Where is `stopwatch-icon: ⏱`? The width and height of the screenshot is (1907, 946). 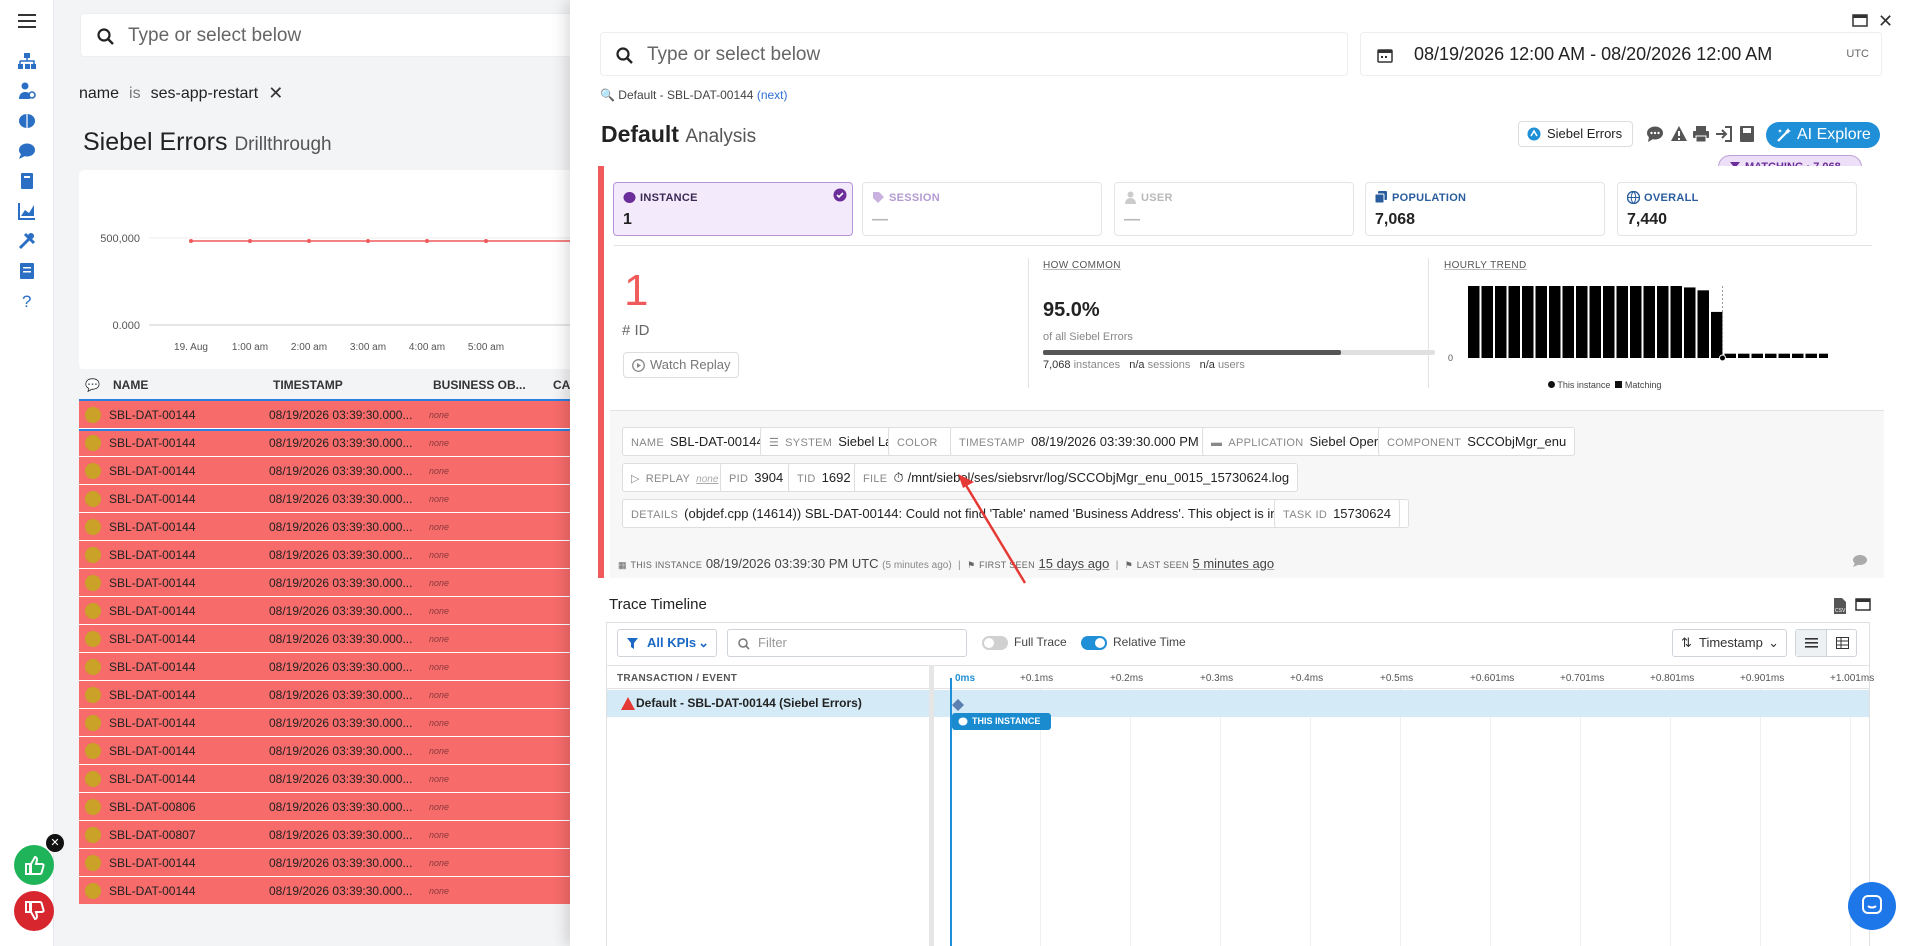 stopwatch-icon: ⏱ is located at coordinates (898, 477).